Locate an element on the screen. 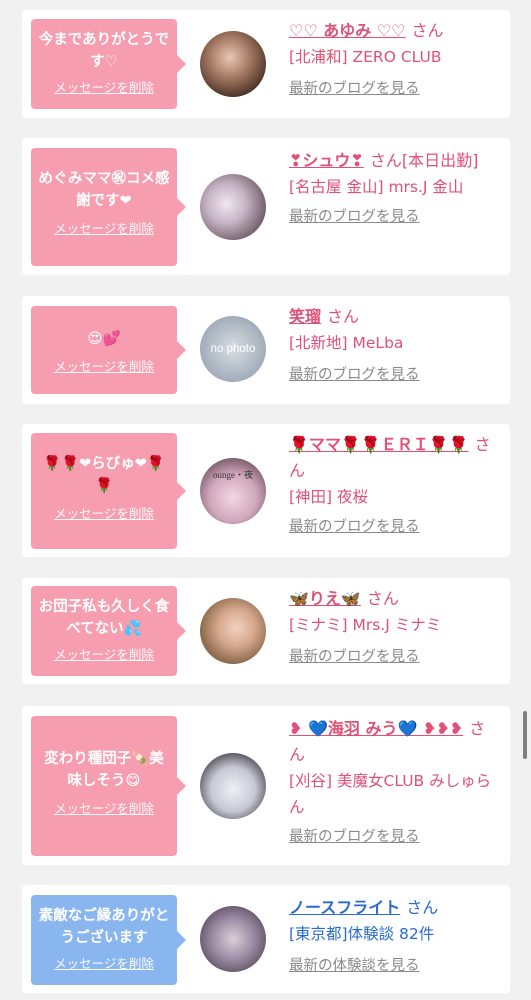  latest-review-link: 最新の体験談を見る is located at coordinates (395, 966).